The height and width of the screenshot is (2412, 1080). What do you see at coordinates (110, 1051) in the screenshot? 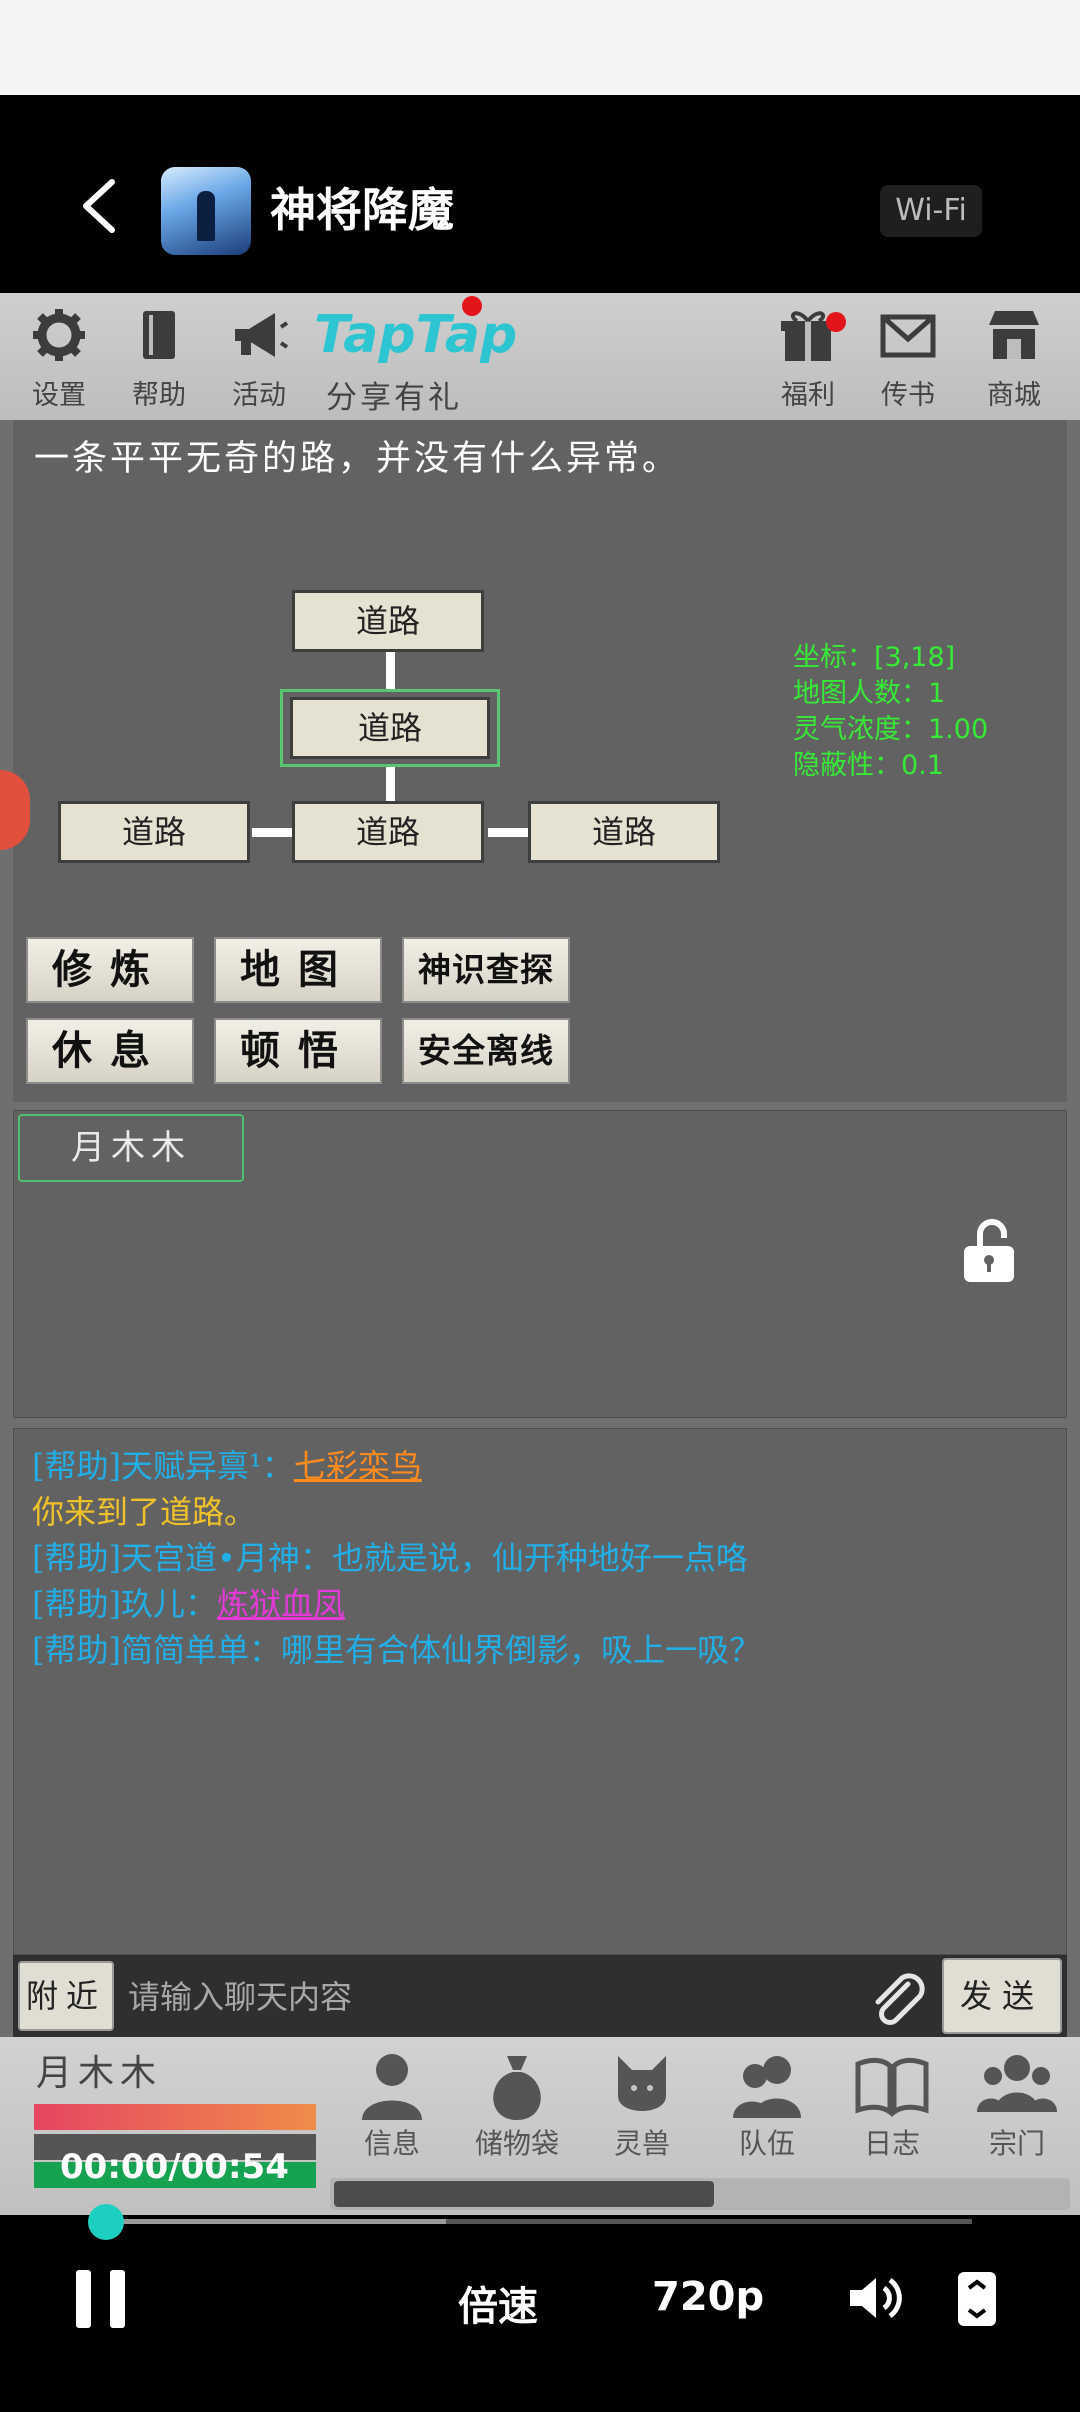
I see `rest-button: 休息` at bounding box center [110, 1051].